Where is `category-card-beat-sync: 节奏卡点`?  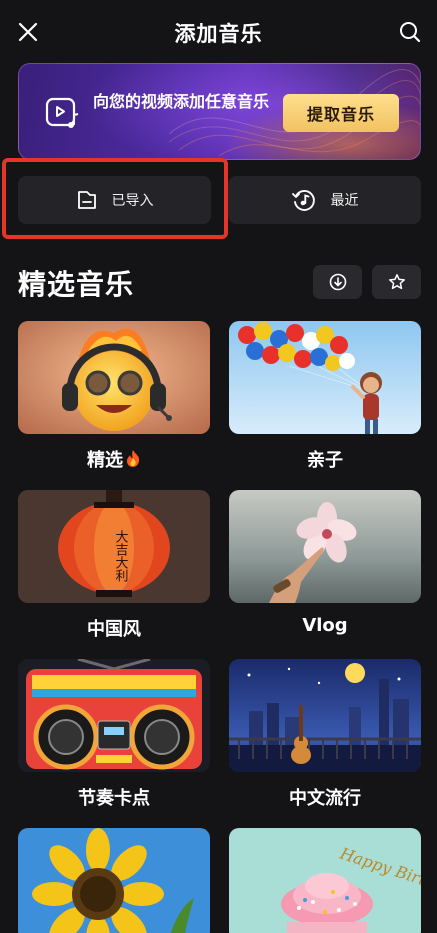
category-card-beat-sync: 节奏卡点 is located at coordinates (114, 734).